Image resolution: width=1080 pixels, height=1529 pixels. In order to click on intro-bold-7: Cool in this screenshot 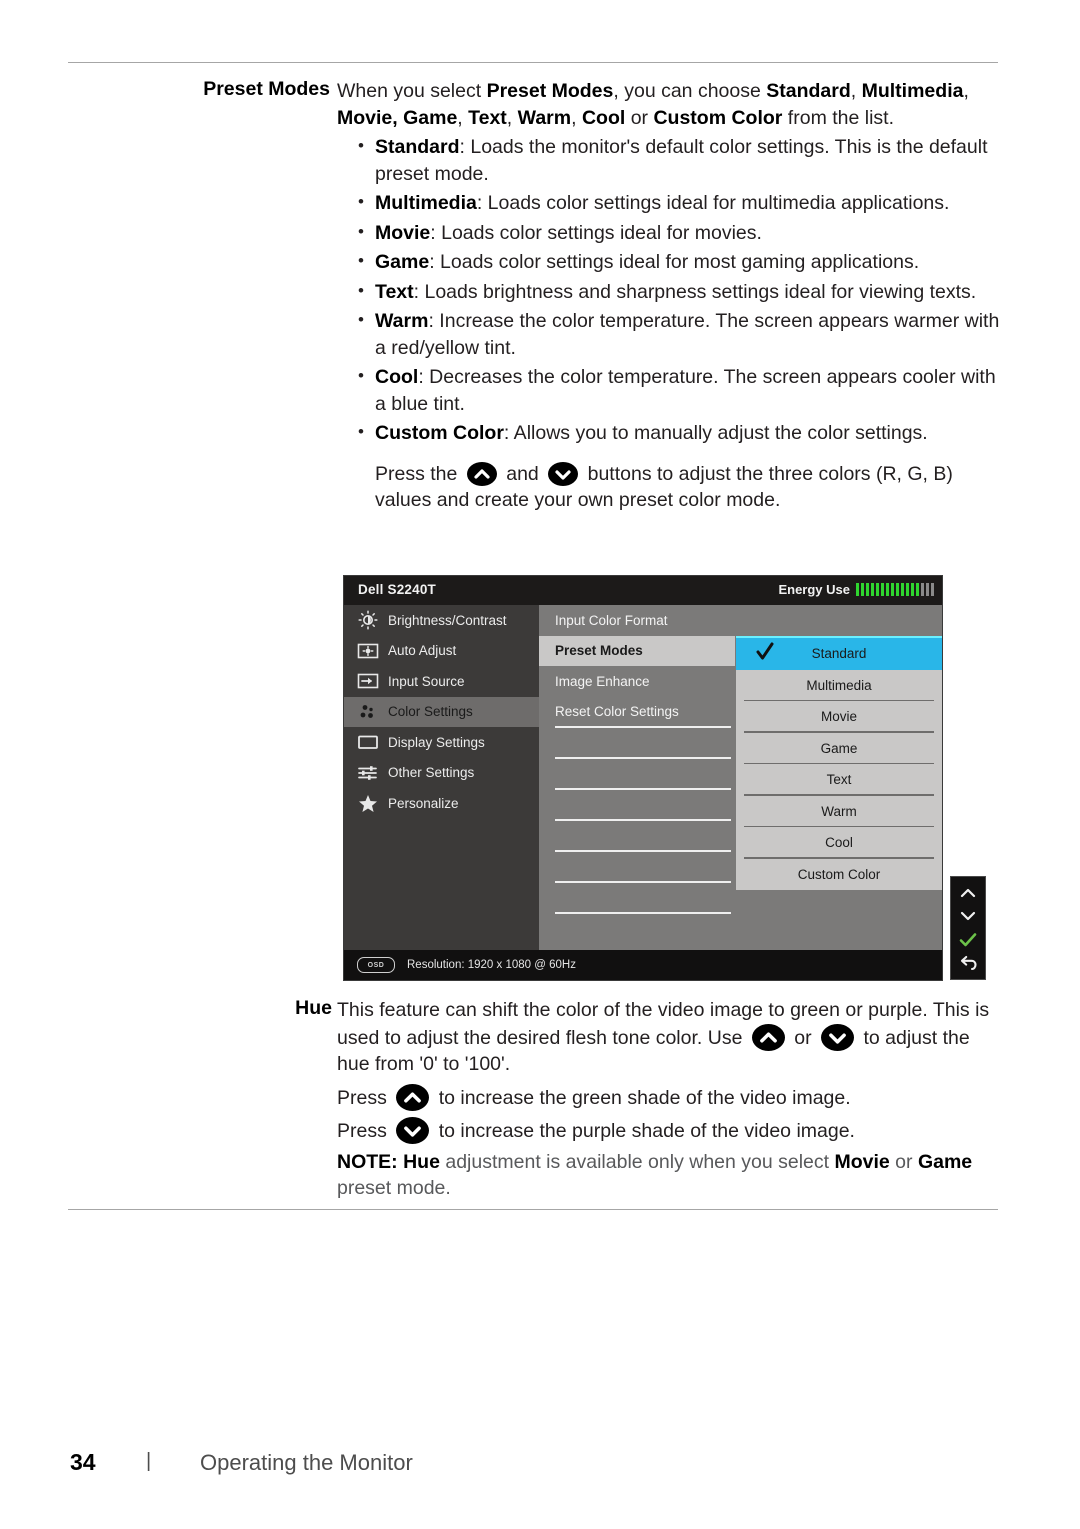, I will do `click(603, 117)`.